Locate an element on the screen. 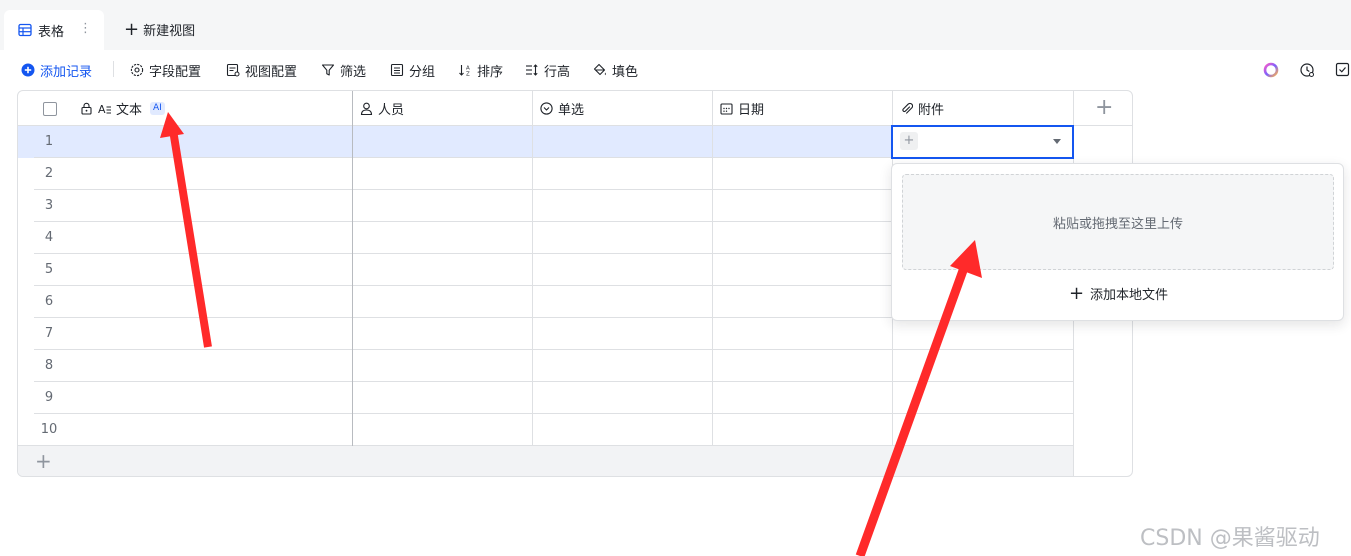  column-header-text: A 文本 AI is located at coordinates (122, 108).